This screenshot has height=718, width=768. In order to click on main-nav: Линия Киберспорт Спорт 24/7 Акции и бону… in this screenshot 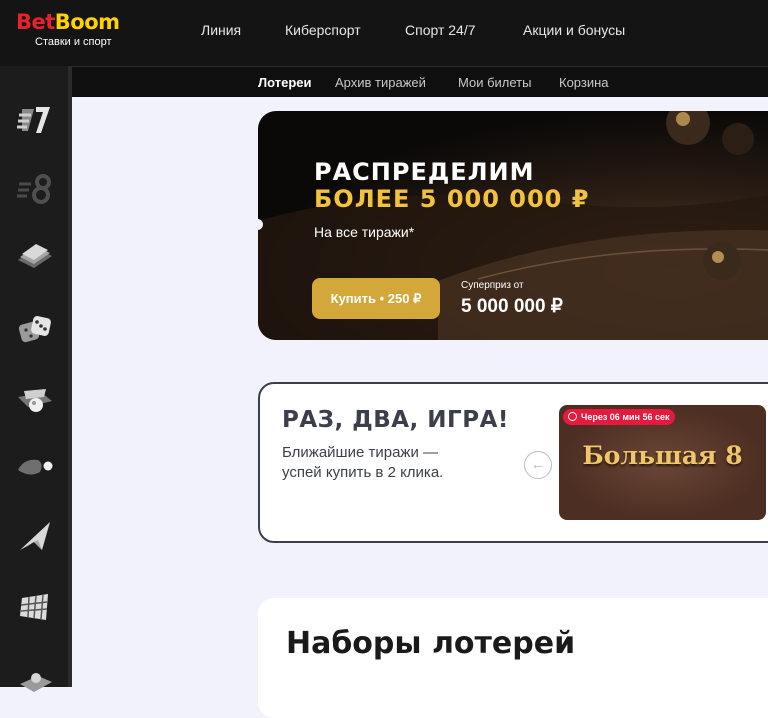, I will do `click(384, 32)`.